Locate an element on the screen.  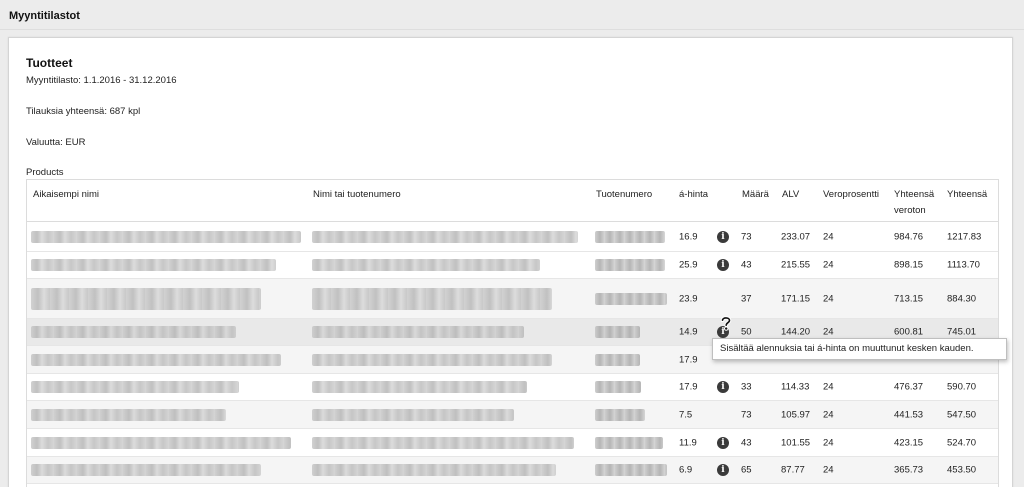
help-cursor-icon is located at coordinates (726, 323).